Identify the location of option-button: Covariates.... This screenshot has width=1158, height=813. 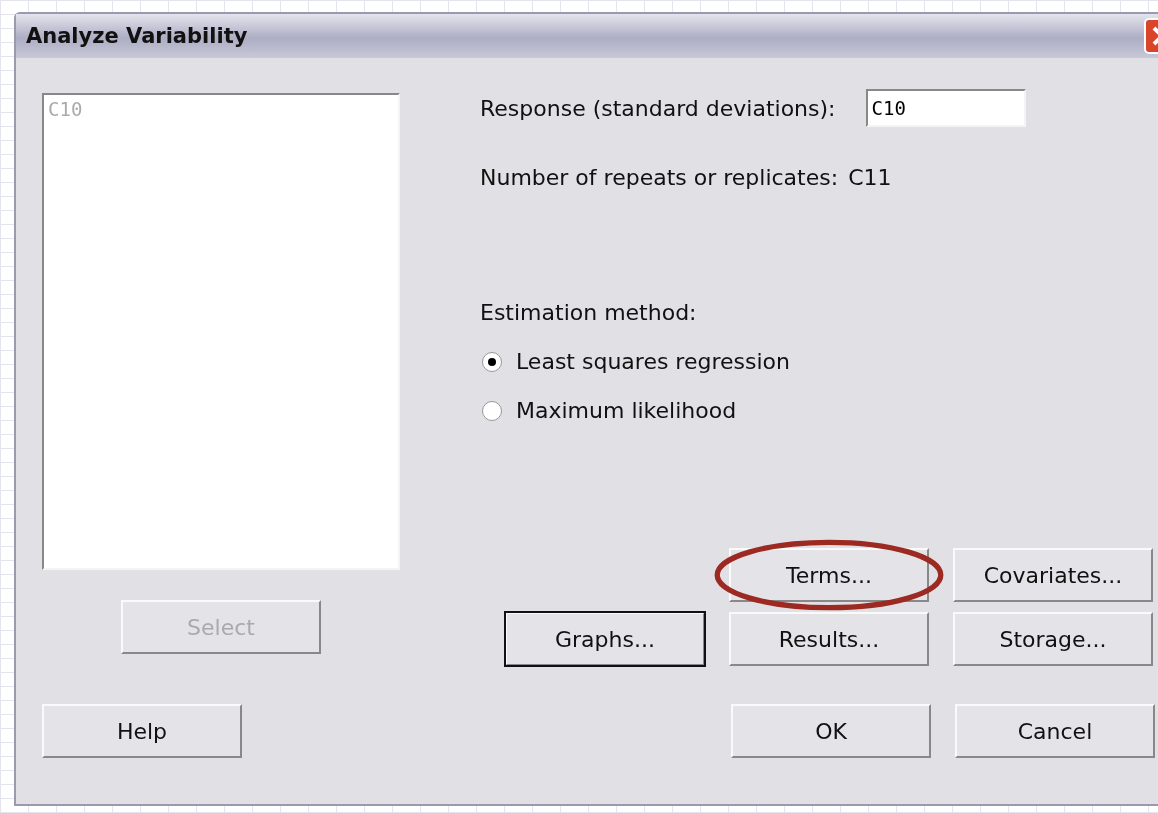
(1053, 575).